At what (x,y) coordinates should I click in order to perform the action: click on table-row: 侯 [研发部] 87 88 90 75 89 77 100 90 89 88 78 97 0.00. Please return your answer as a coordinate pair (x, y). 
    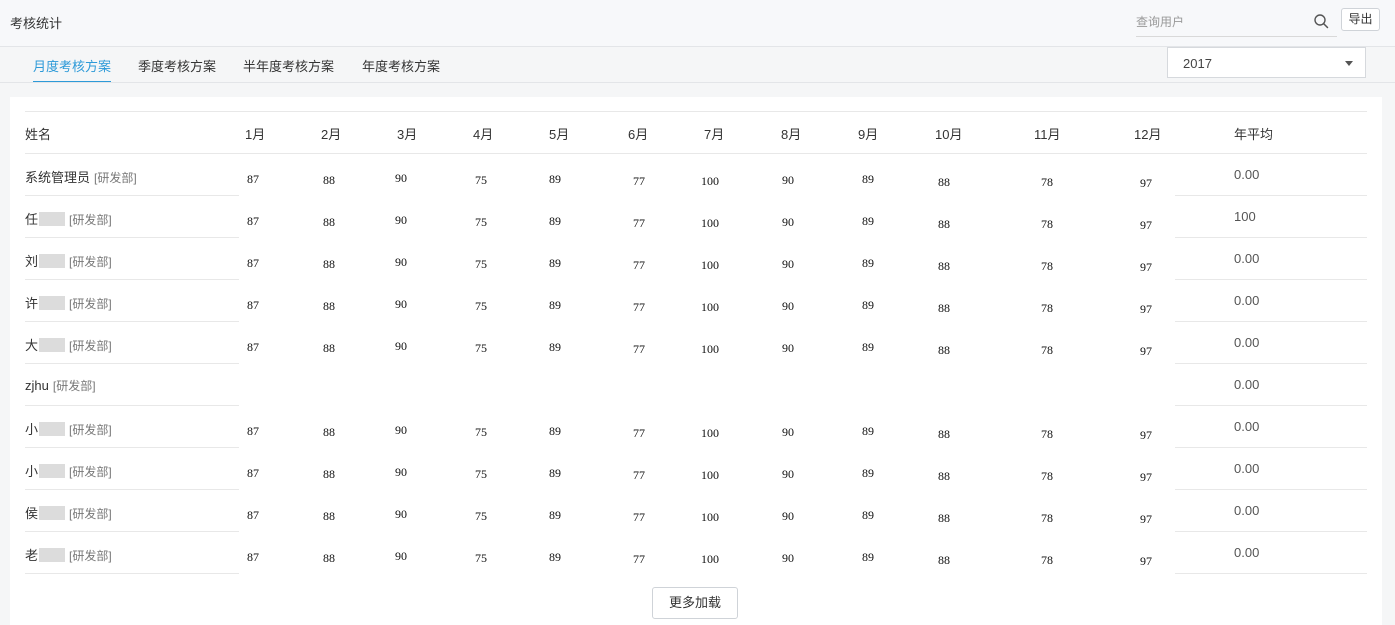
    Looking at the image, I should click on (696, 510).